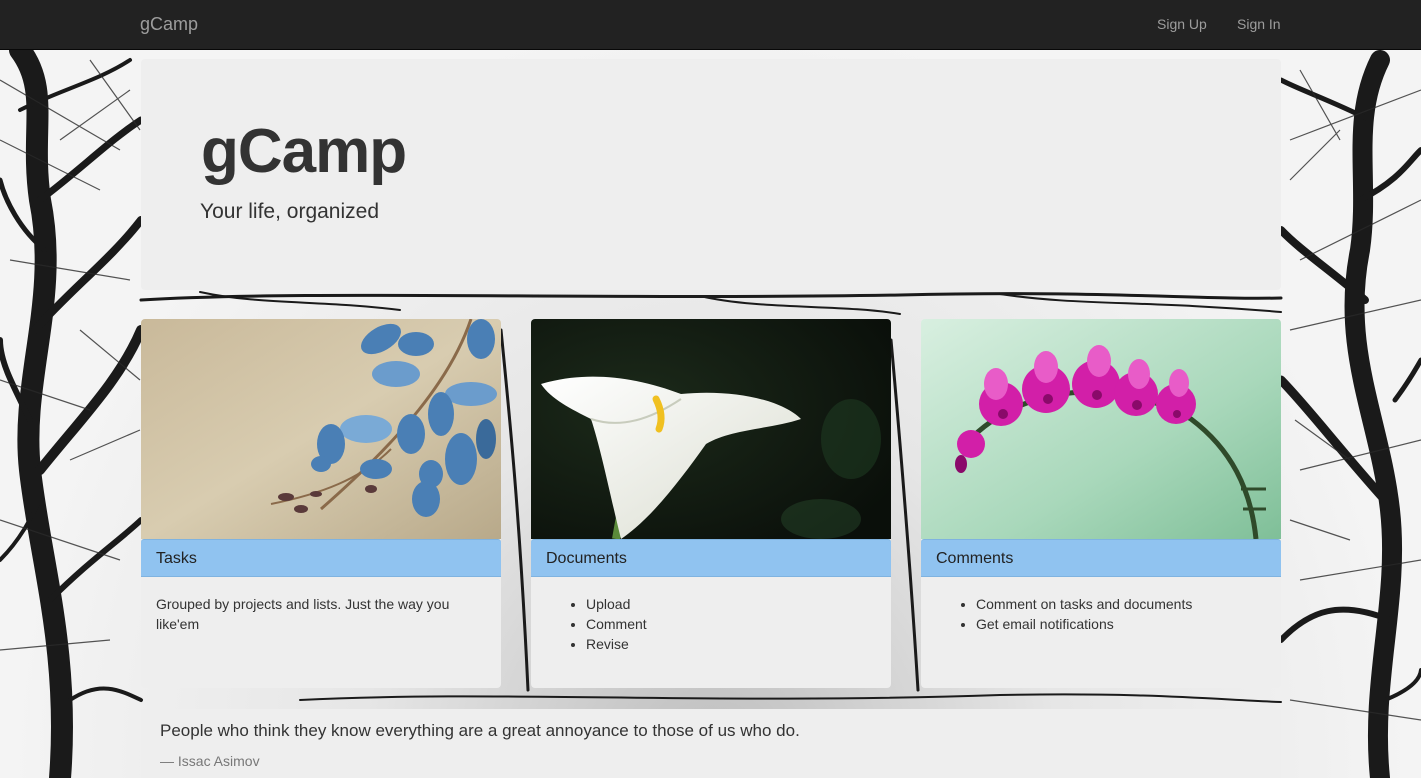 The image size is (1421, 778). What do you see at coordinates (731, 644) in the screenshot?
I see `list-item: Revise` at bounding box center [731, 644].